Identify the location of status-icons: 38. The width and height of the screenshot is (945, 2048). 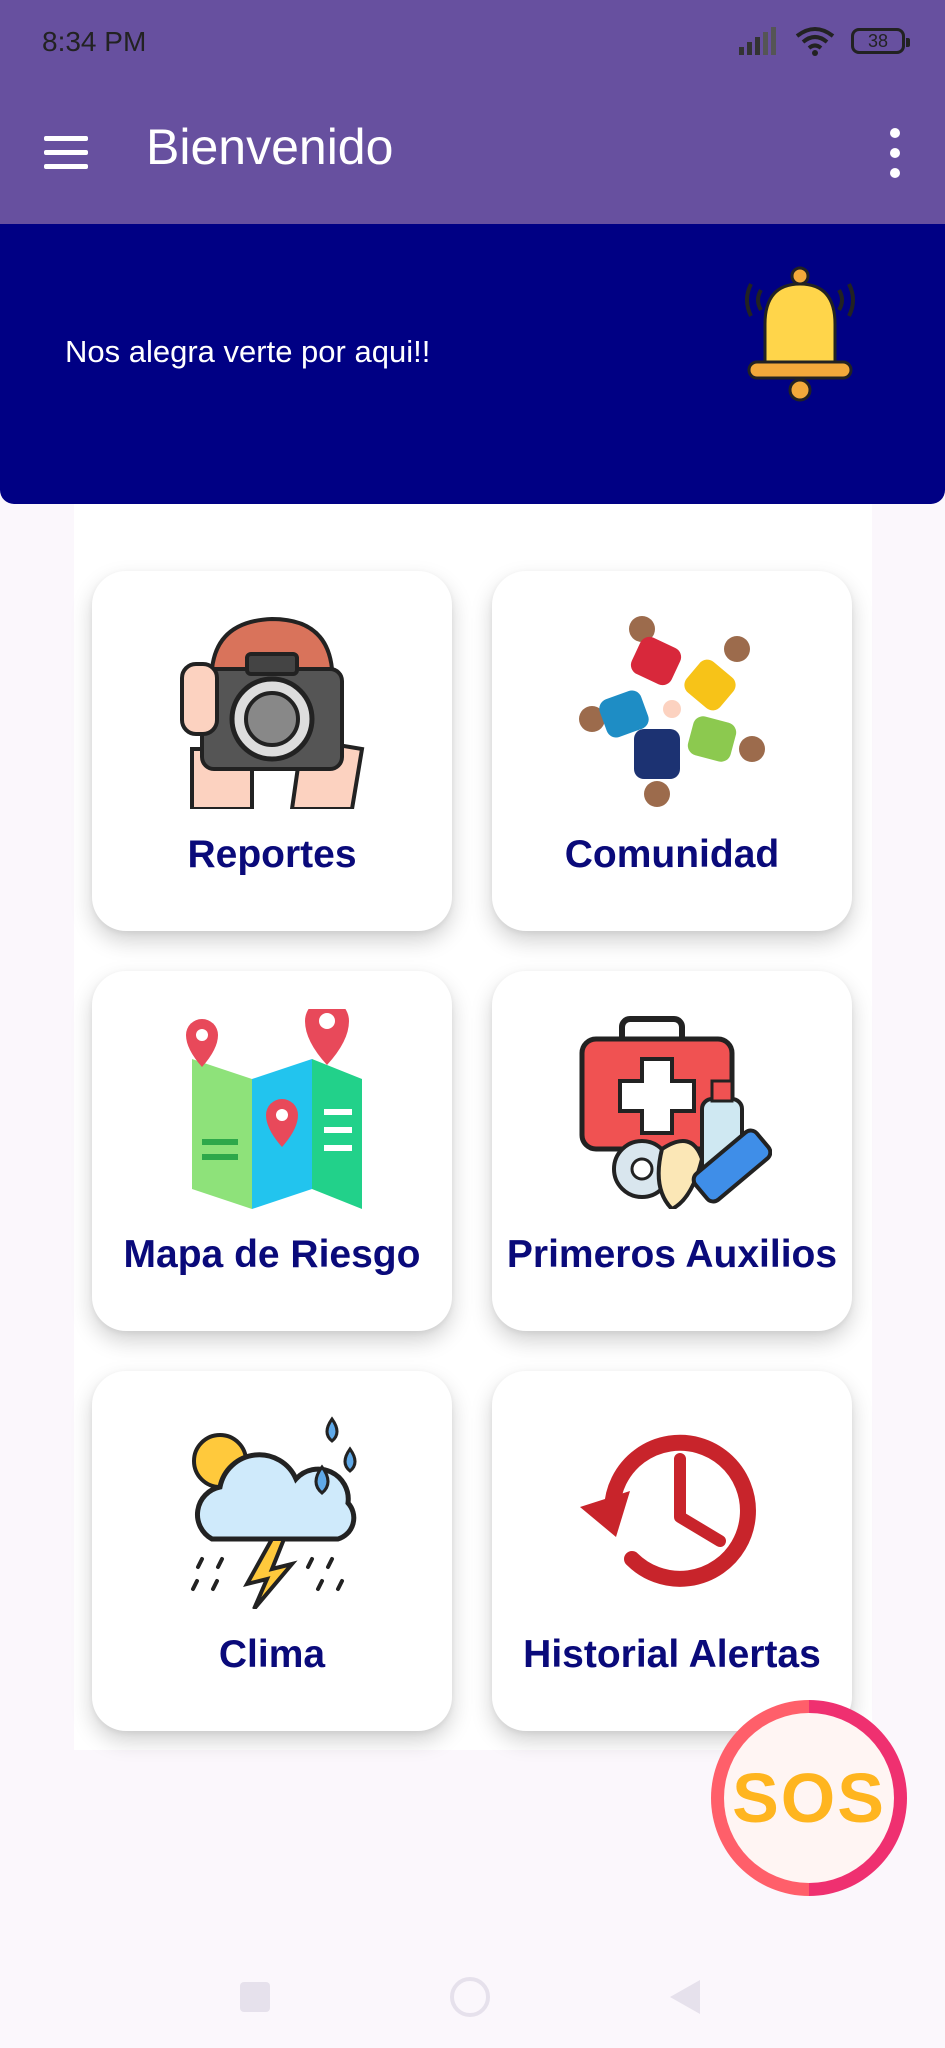
(823, 41).